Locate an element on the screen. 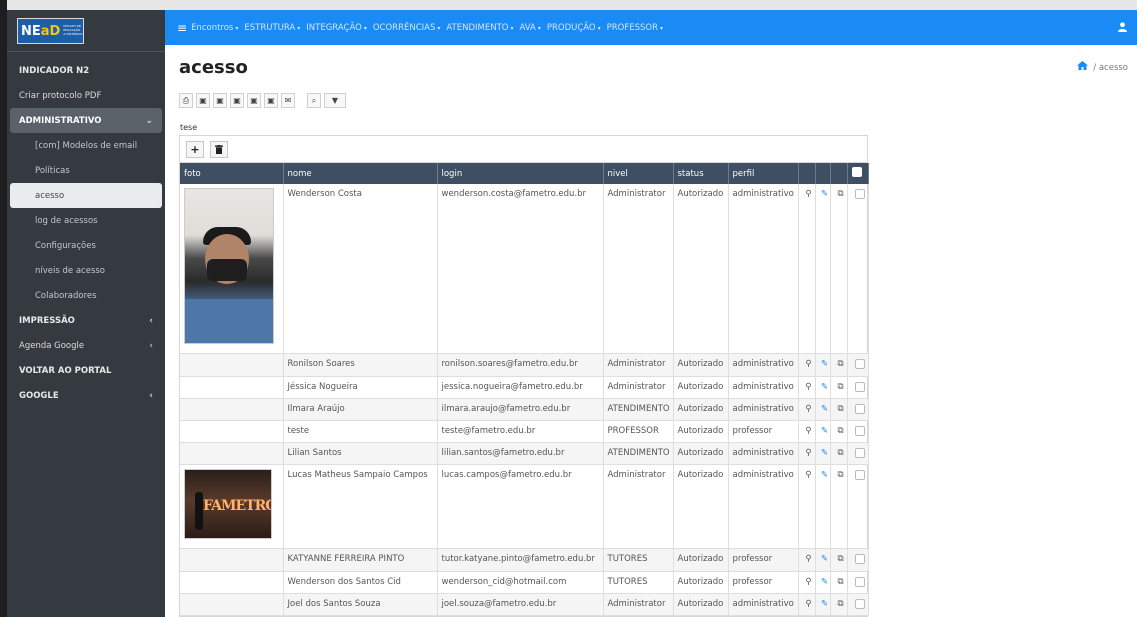  column-header-foto: foto is located at coordinates (232, 173).